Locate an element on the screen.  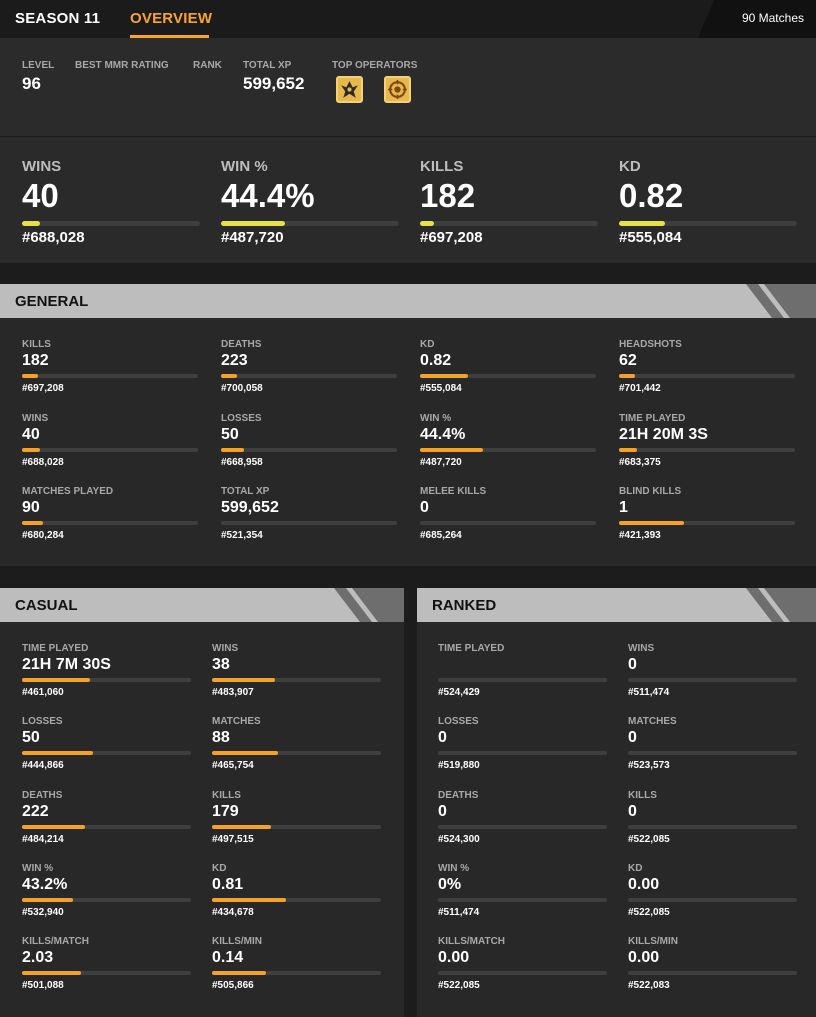
tab-overview: OVERVIEW is located at coordinates (171, 18).